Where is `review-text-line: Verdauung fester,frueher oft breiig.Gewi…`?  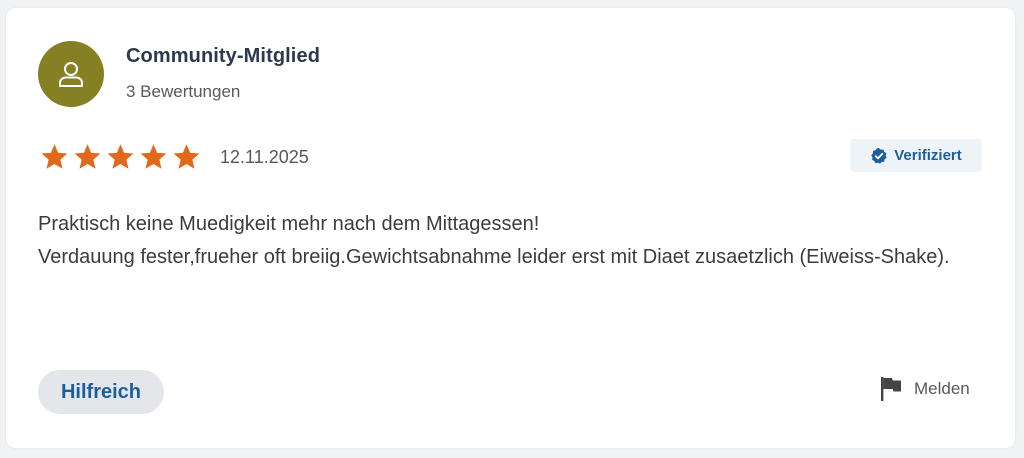 review-text-line: Verdauung fester,frueher oft breiig.Gewi… is located at coordinates (494, 257).